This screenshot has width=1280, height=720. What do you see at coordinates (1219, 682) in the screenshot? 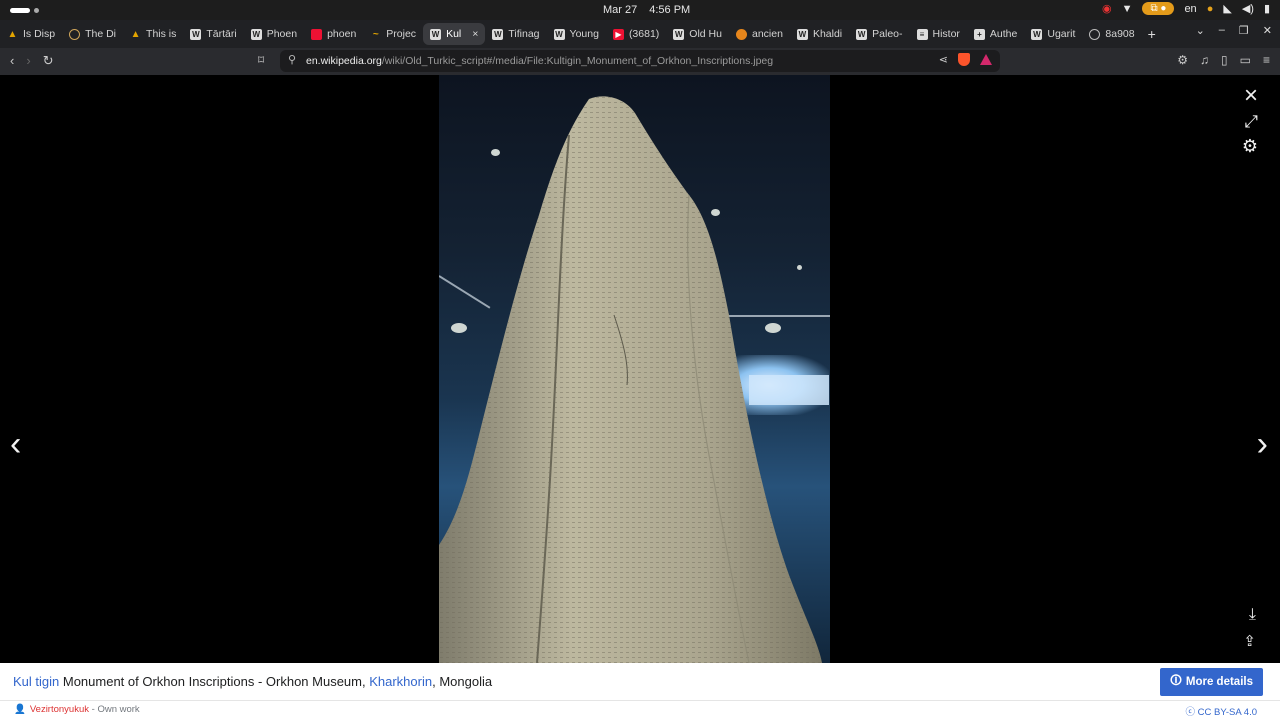
I see `more-details-label: More details` at bounding box center [1219, 682].